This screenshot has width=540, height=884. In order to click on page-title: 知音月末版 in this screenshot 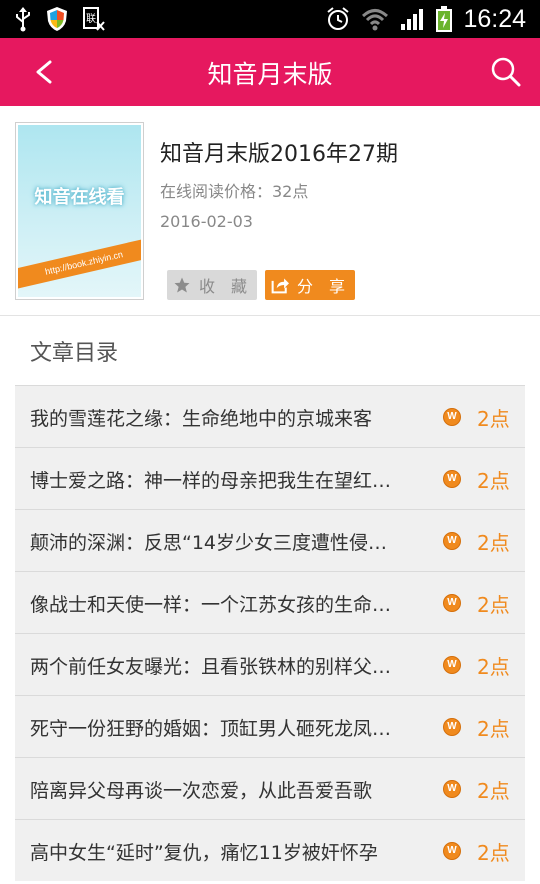, I will do `click(270, 74)`.